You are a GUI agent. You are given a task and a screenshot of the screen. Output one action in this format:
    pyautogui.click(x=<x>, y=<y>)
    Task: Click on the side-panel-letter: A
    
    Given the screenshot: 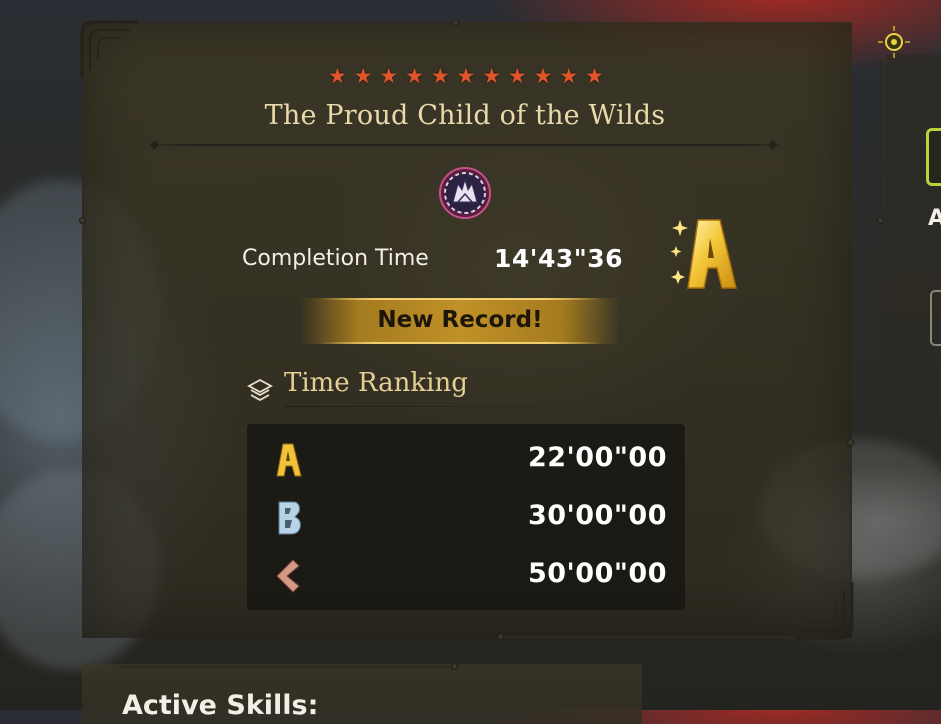 What is the action you would take?
    pyautogui.click(x=934, y=218)
    